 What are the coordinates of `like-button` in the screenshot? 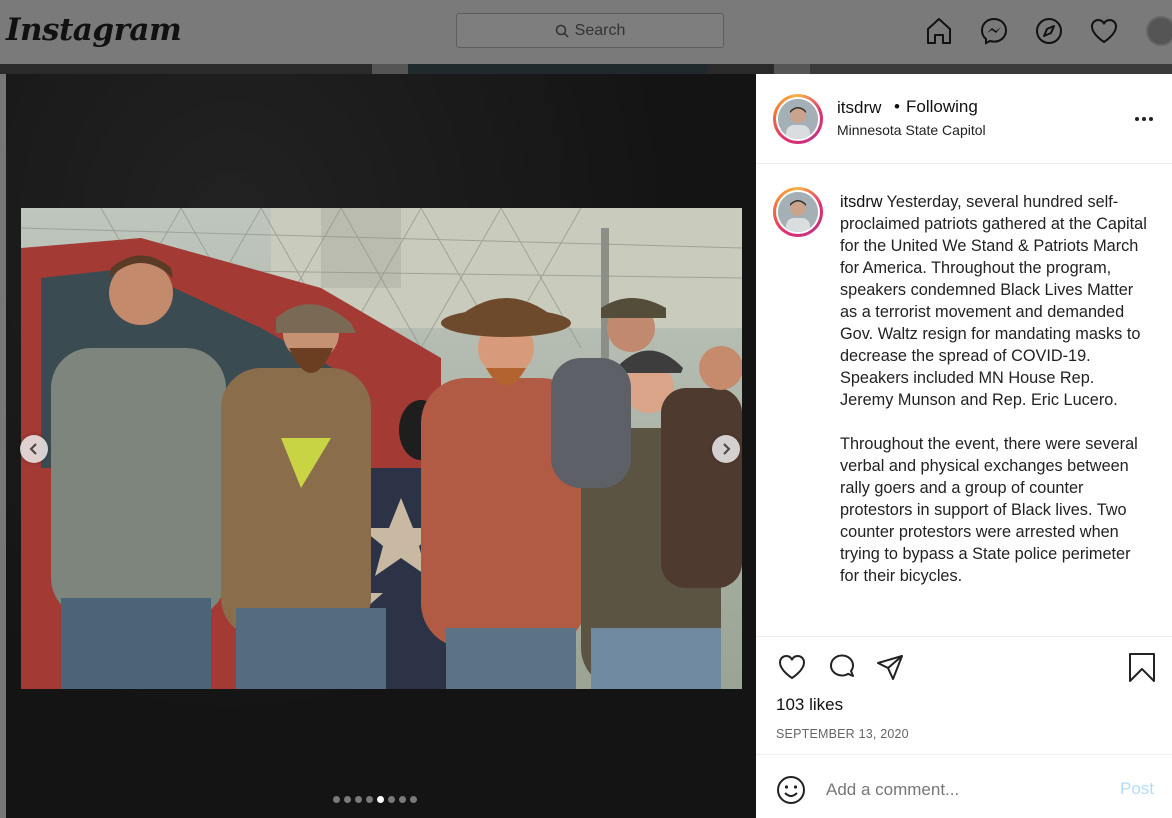 It's located at (792, 667).